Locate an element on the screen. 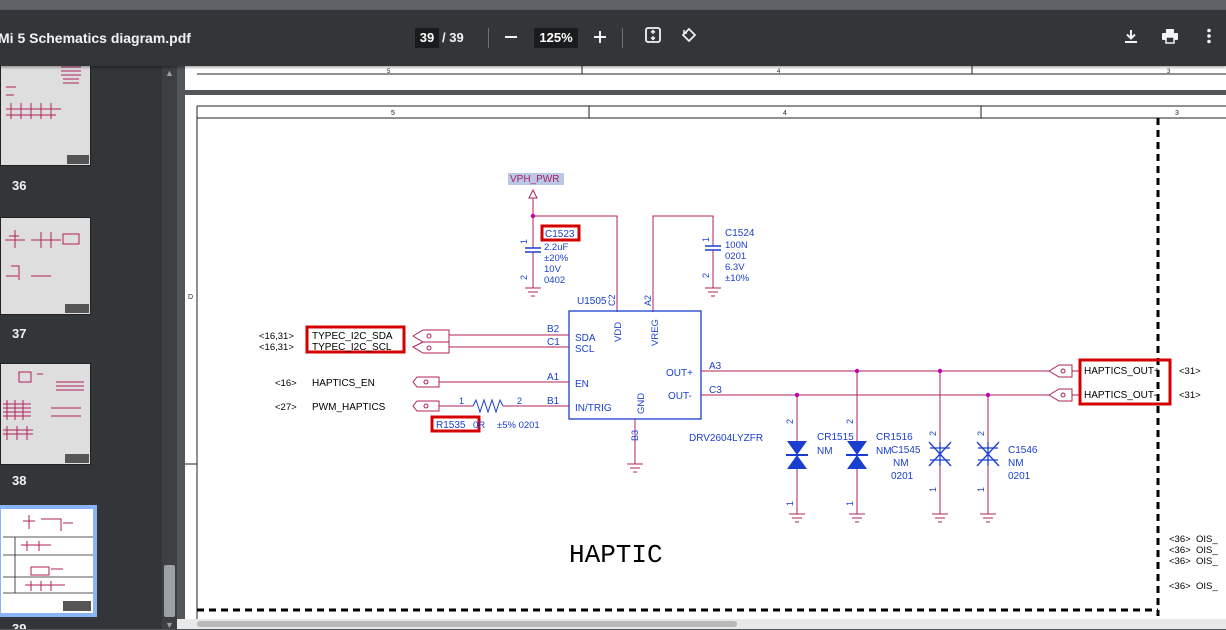 The image size is (1226, 630). block-title: HAPTIC is located at coordinates (616, 555).